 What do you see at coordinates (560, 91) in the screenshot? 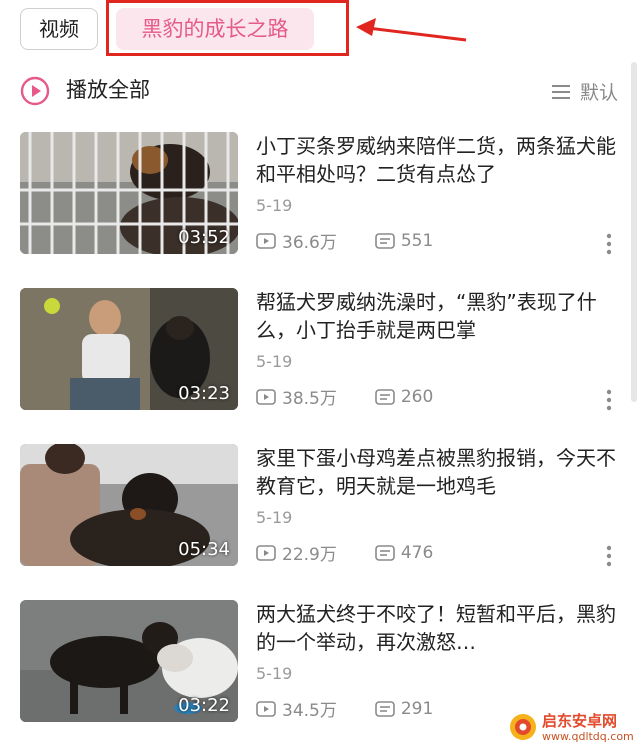
I see `list-sort-icon` at bounding box center [560, 91].